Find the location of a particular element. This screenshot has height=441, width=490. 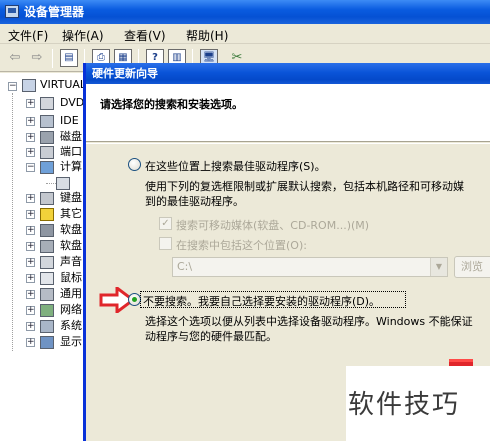

tree-item-label: 声音 is located at coordinates (71, 261).